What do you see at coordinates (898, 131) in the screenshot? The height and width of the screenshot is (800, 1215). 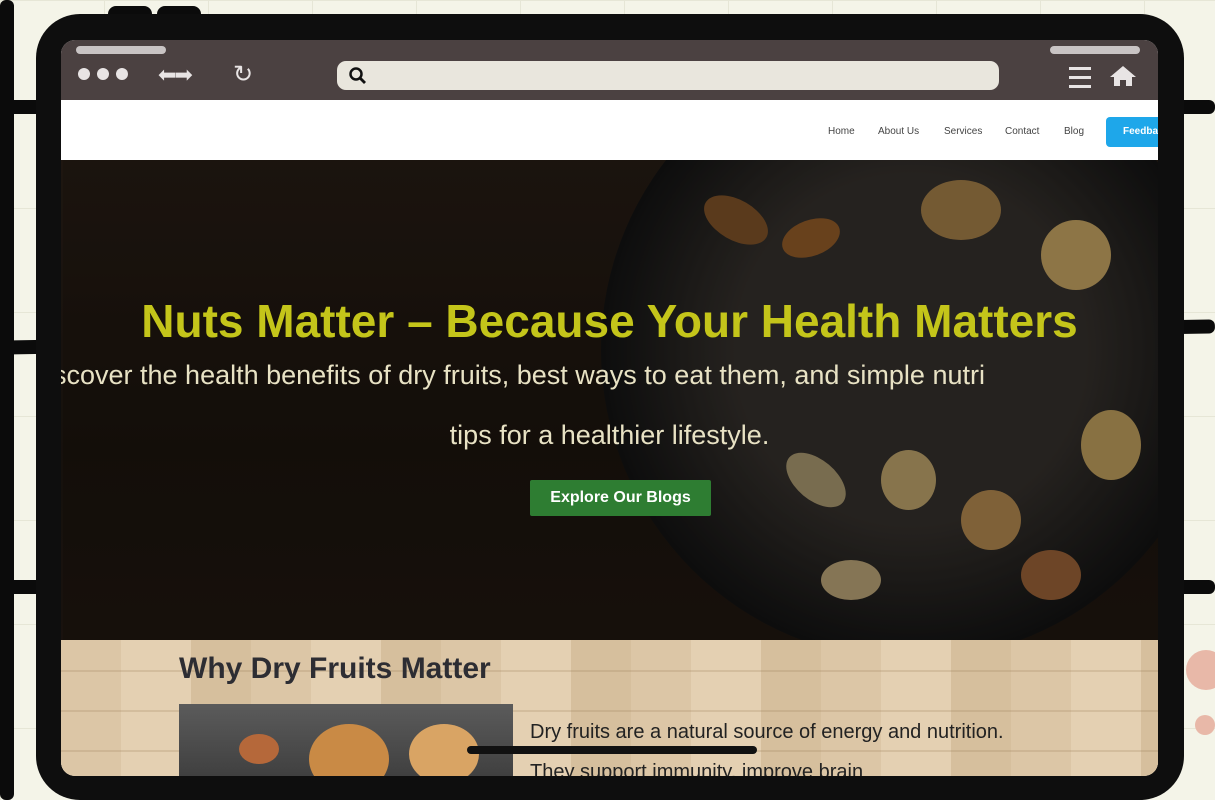 I see `nav-about: About Us` at bounding box center [898, 131].